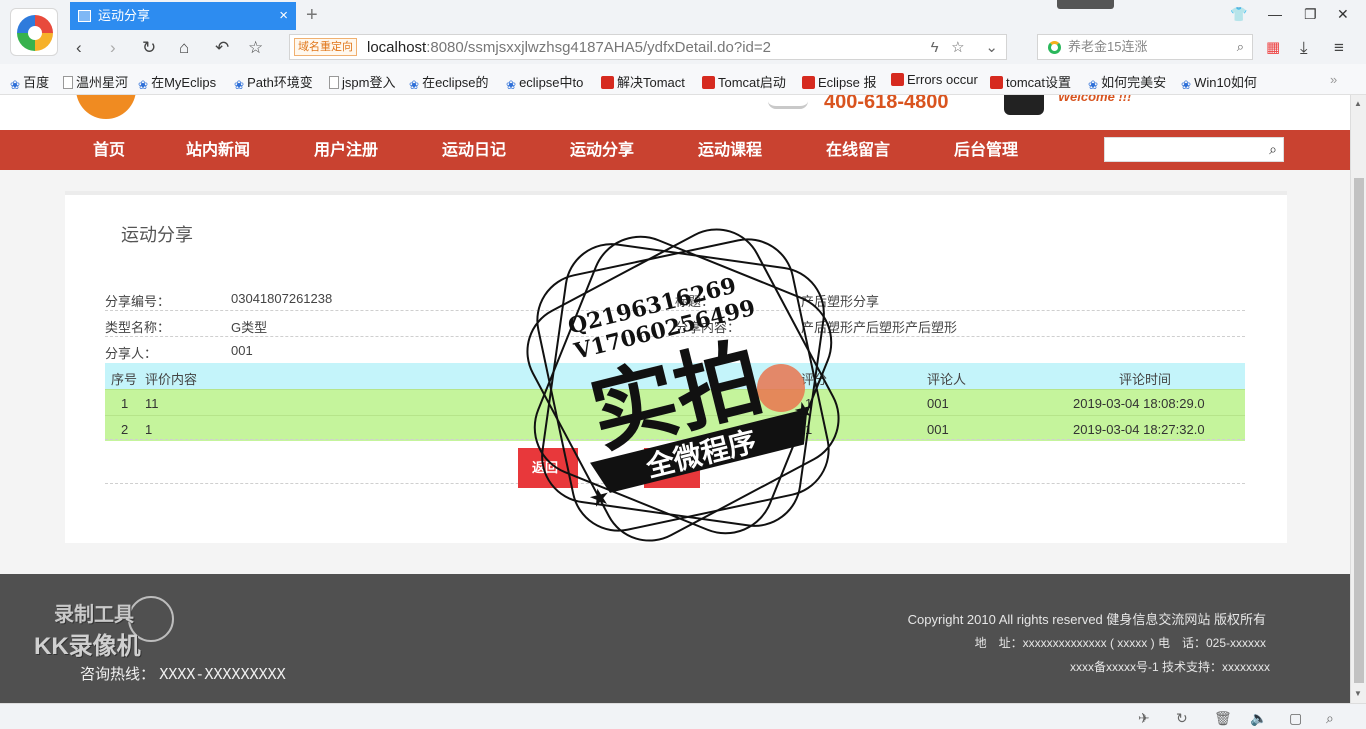 Image resolution: width=1366 pixels, height=729 pixels. Describe the element at coordinates (1182, 718) in the screenshot. I see `refresh-icon: ↻` at that location.